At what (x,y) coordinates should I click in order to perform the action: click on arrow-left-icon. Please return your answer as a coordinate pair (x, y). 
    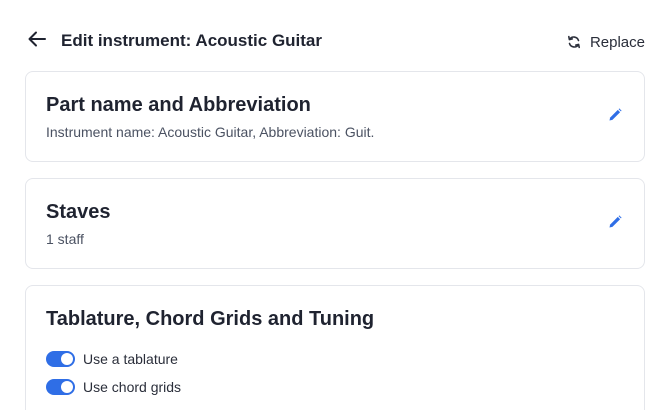
    Looking at the image, I should click on (37, 41).